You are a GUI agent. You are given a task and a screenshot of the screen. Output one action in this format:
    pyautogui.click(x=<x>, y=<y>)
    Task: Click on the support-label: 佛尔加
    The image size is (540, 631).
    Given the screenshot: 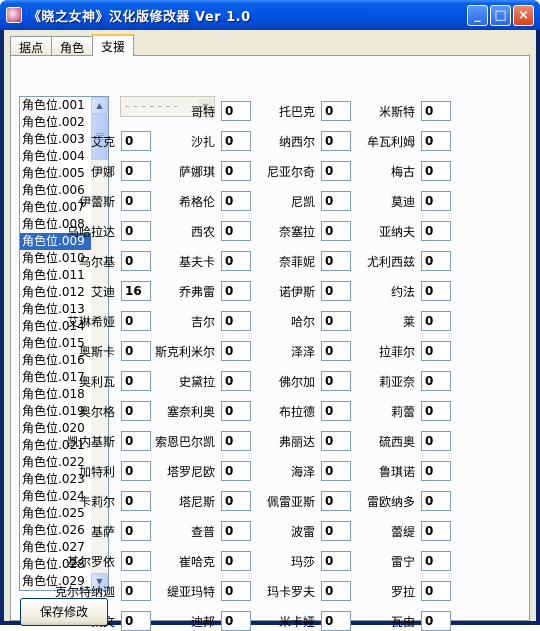 What is the action you would take?
    pyautogui.click(x=296, y=381)
    